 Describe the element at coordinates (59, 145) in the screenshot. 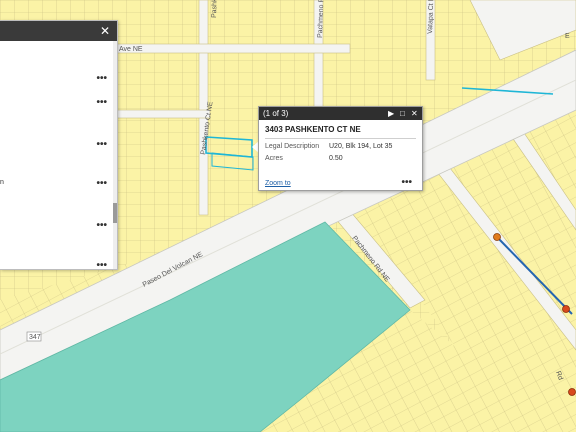

I see `side-panel: ✕ ••• ••• ••• ••• ••• ••• n` at that location.